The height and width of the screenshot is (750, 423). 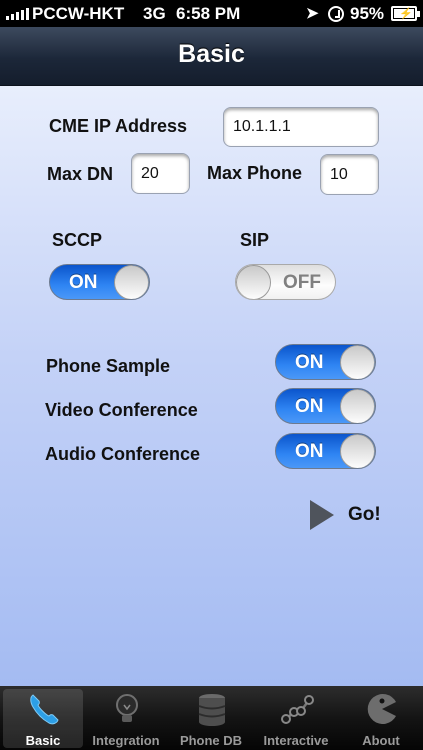 What do you see at coordinates (211, 740) in the screenshot?
I see `tab-label: Phone DB` at bounding box center [211, 740].